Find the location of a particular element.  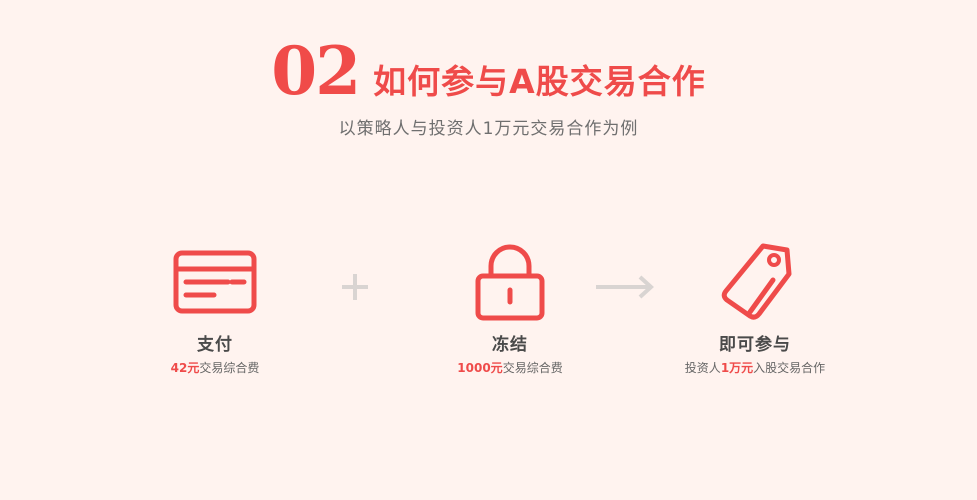

step-freeze-label: 冻结 is located at coordinates (510, 345).